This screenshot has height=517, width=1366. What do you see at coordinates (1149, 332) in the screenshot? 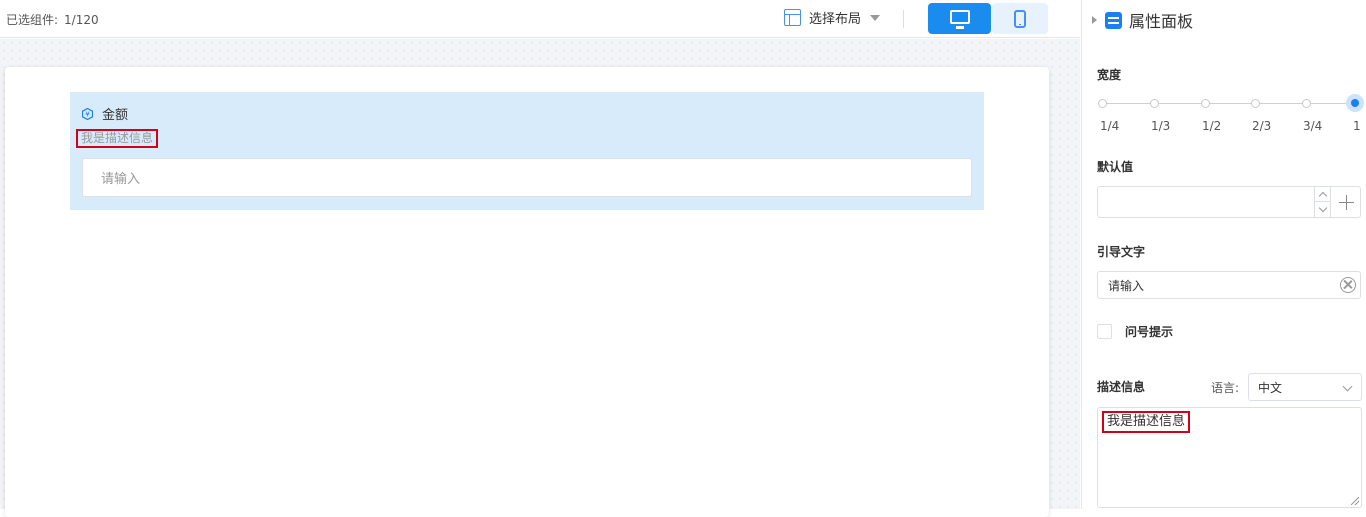
I see `tooltip-label: 问号提示` at bounding box center [1149, 332].